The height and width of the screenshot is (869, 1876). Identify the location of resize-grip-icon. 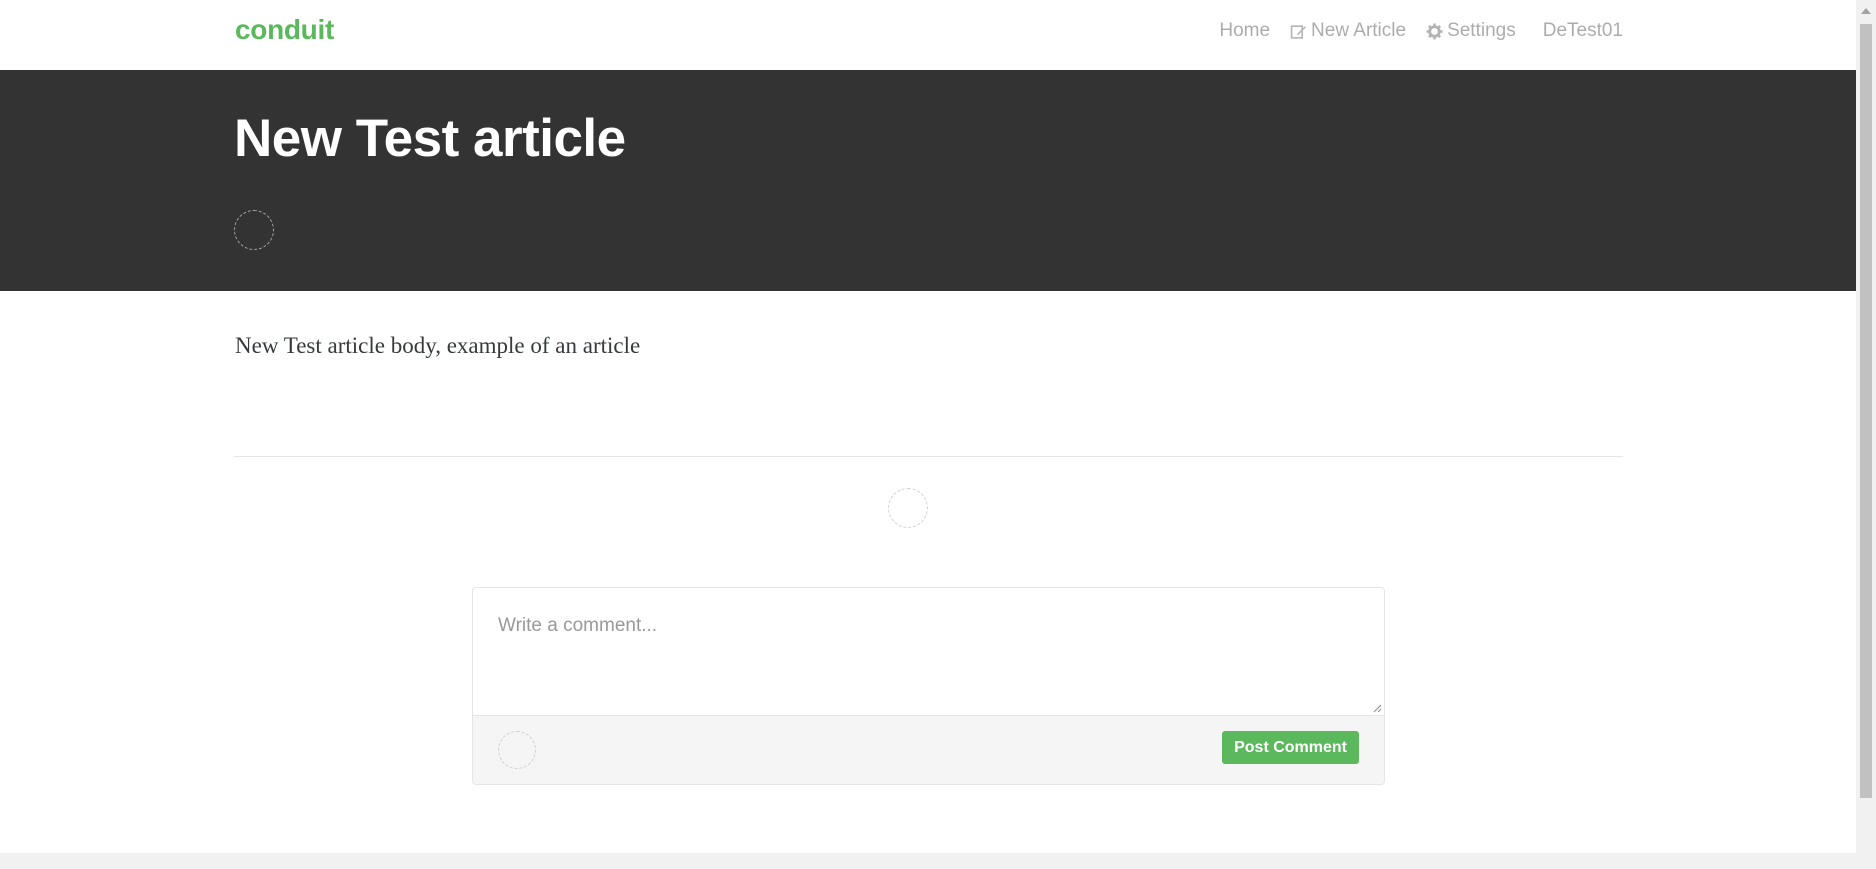
(1377, 708).